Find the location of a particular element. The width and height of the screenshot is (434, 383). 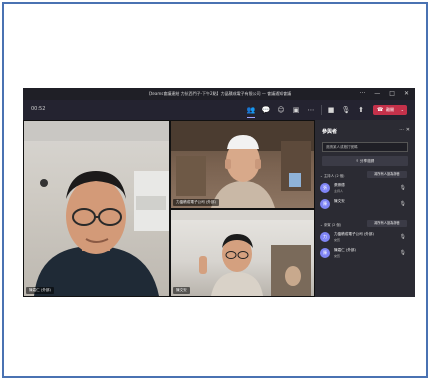

share-invite-label: 分享邀請 is located at coordinates (367, 161).